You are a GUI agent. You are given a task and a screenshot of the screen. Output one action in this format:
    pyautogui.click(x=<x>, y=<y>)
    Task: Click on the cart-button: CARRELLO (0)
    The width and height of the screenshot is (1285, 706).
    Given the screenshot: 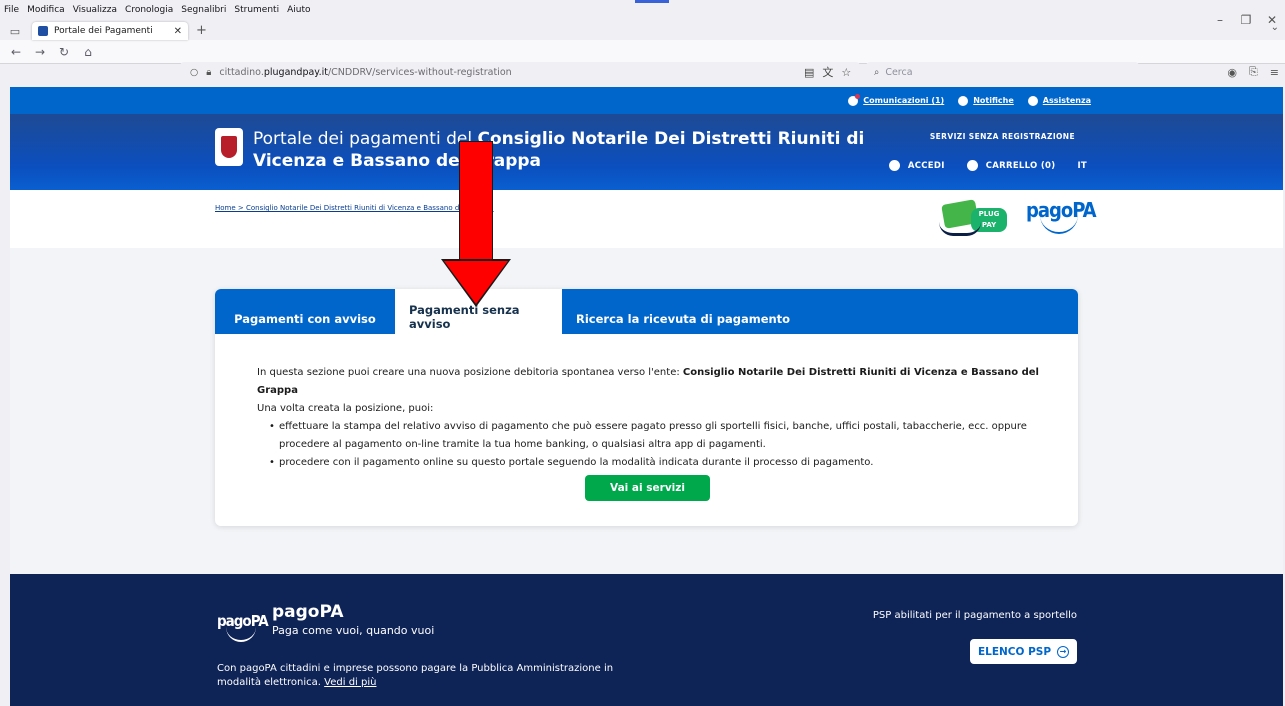 What is the action you would take?
    pyautogui.click(x=1011, y=165)
    